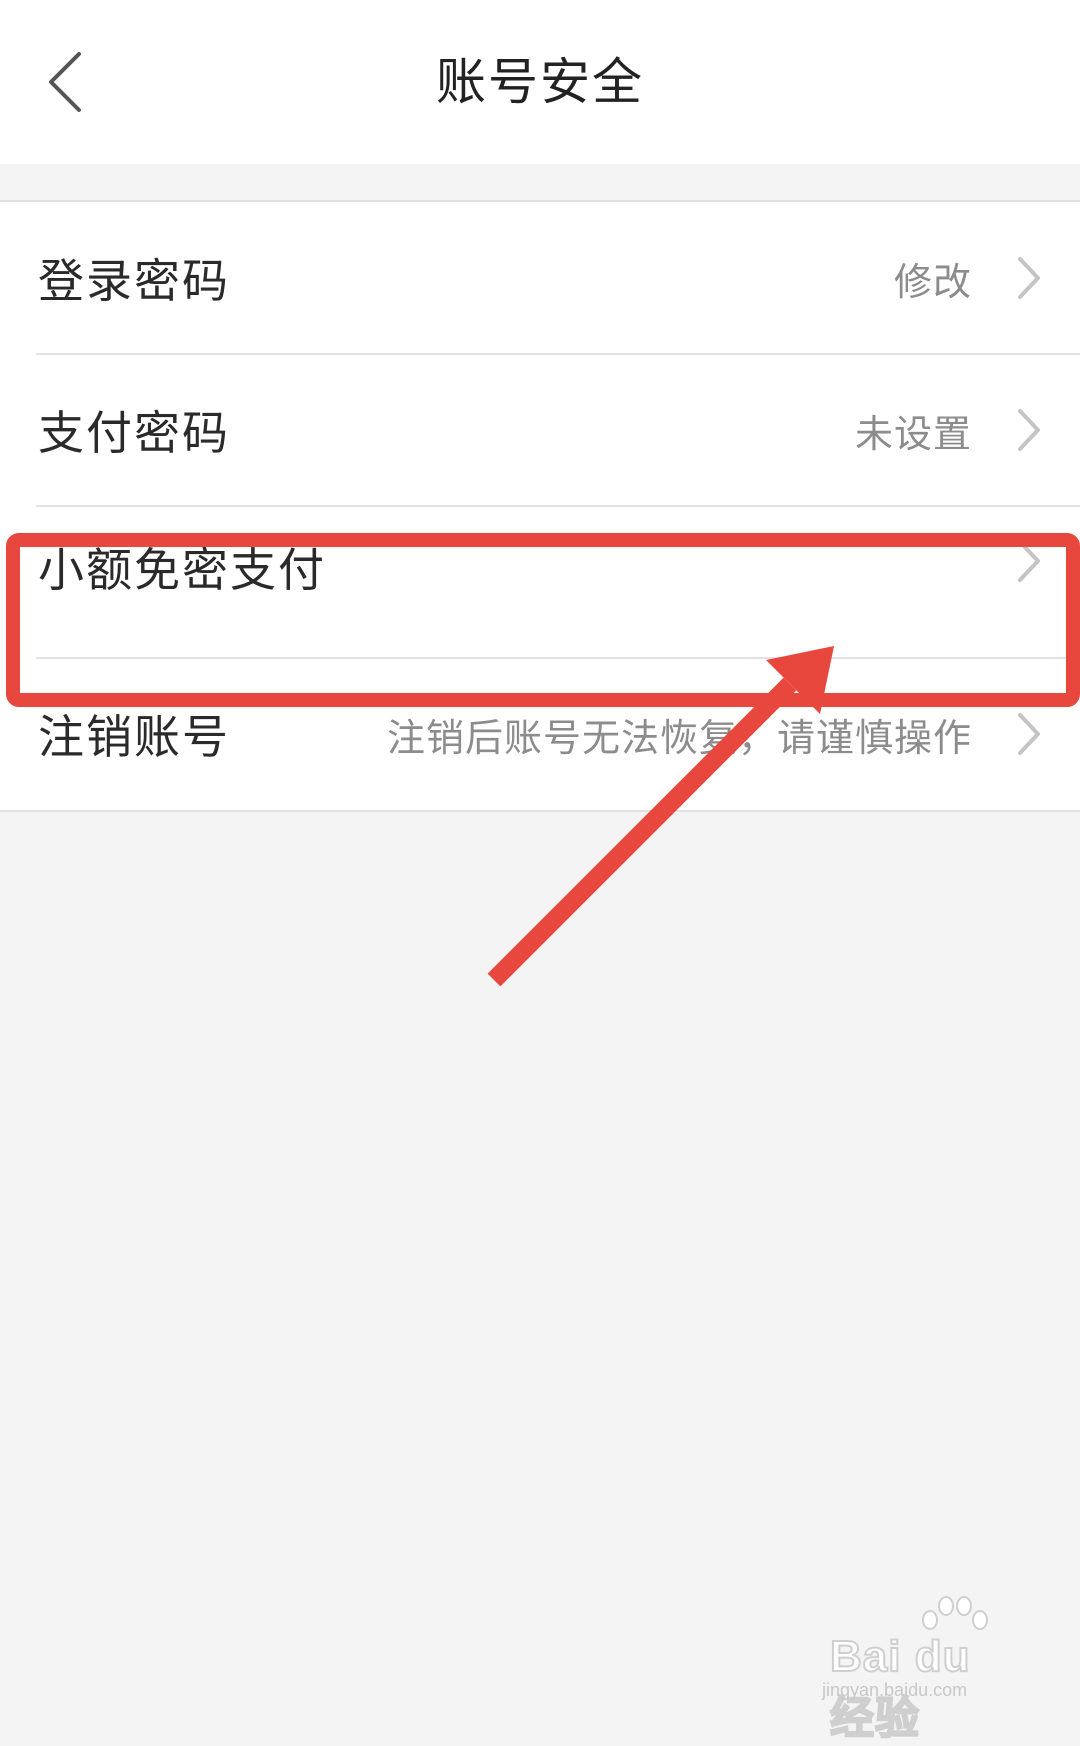  I want to click on back-button, so click(65, 82).